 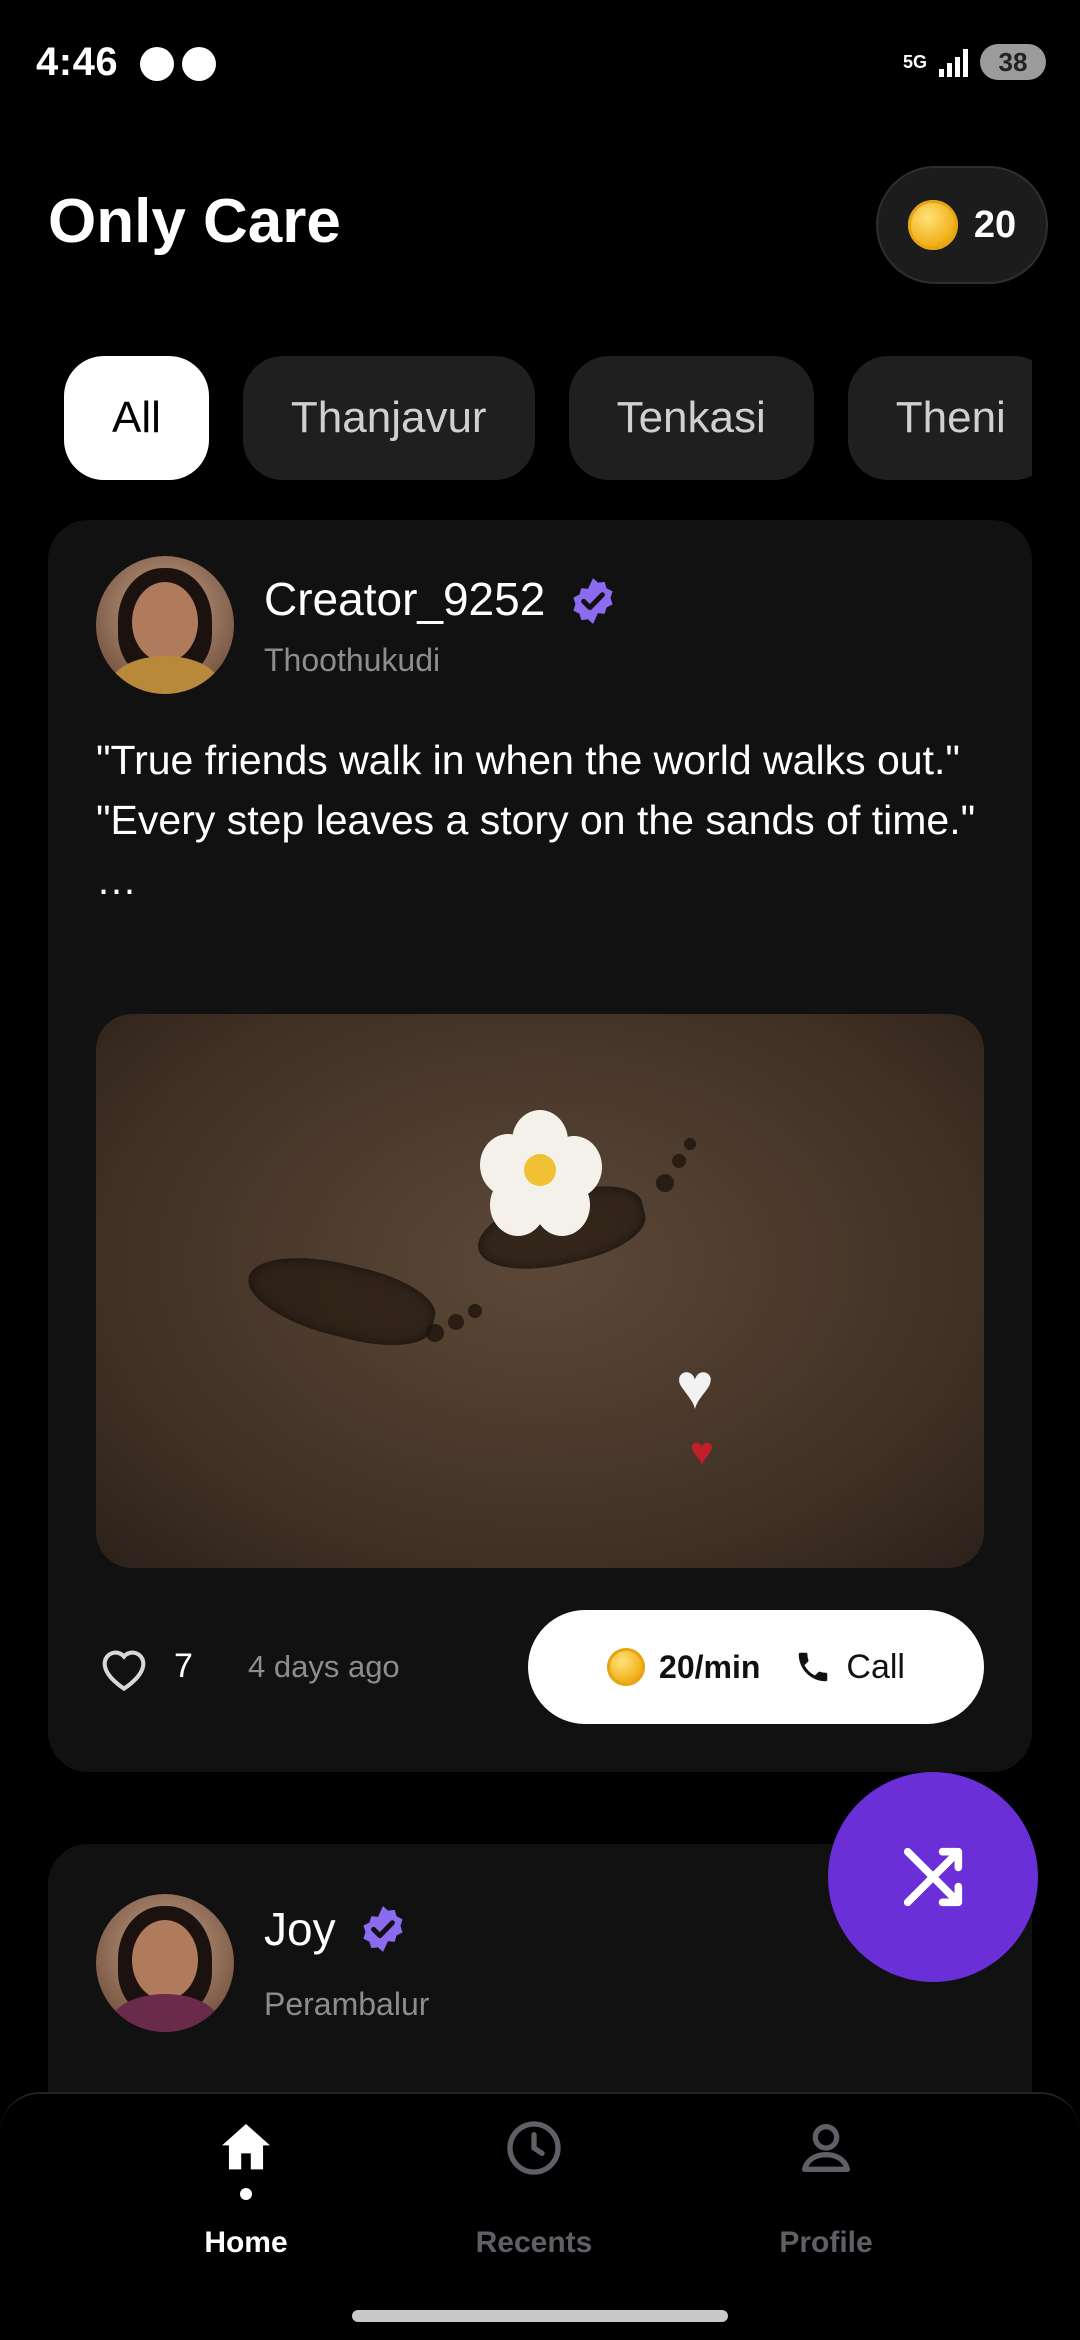 I want to click on home-indicator, so click(x=540, y=2316).